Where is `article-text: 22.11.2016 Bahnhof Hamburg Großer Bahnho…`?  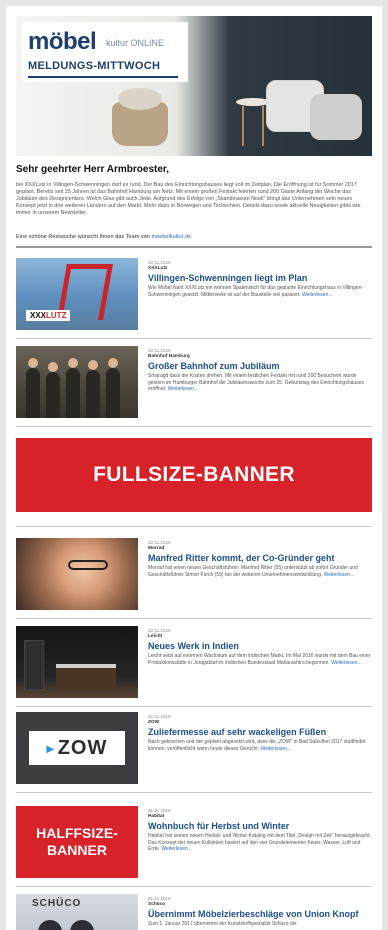
article-text: 22.11.2016 Bahnhof Hamburg Großer Bahnho… is located at coordinates (260, 370).